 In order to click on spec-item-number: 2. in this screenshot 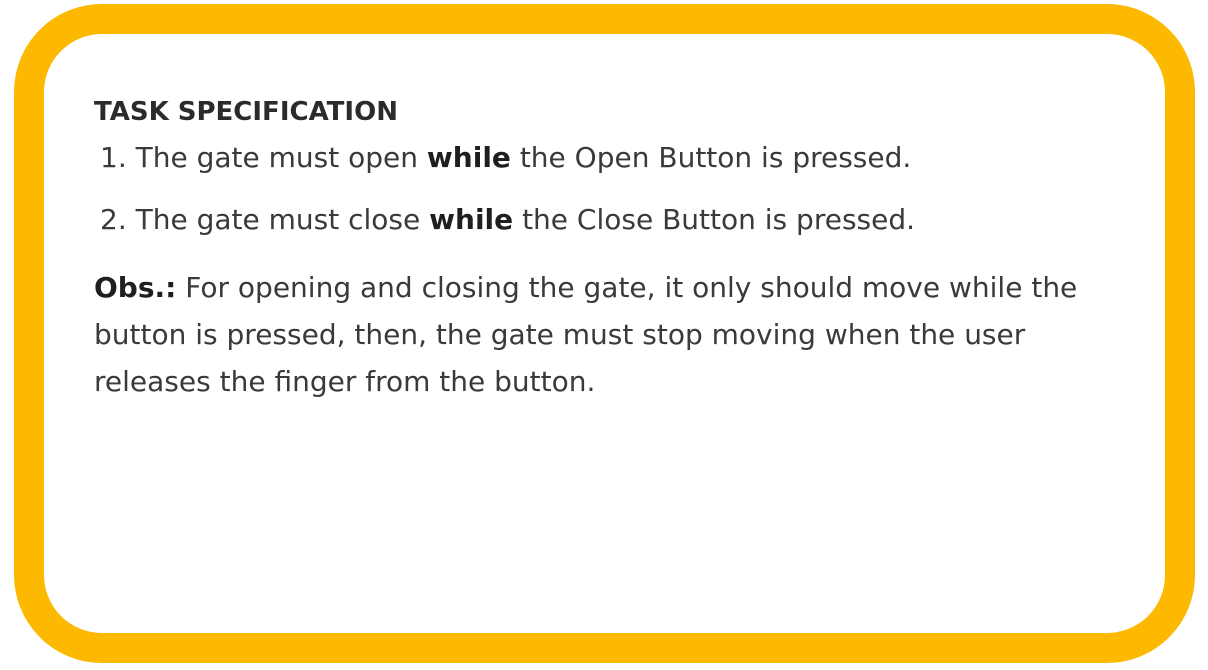, I will do `click(113, 219)`.